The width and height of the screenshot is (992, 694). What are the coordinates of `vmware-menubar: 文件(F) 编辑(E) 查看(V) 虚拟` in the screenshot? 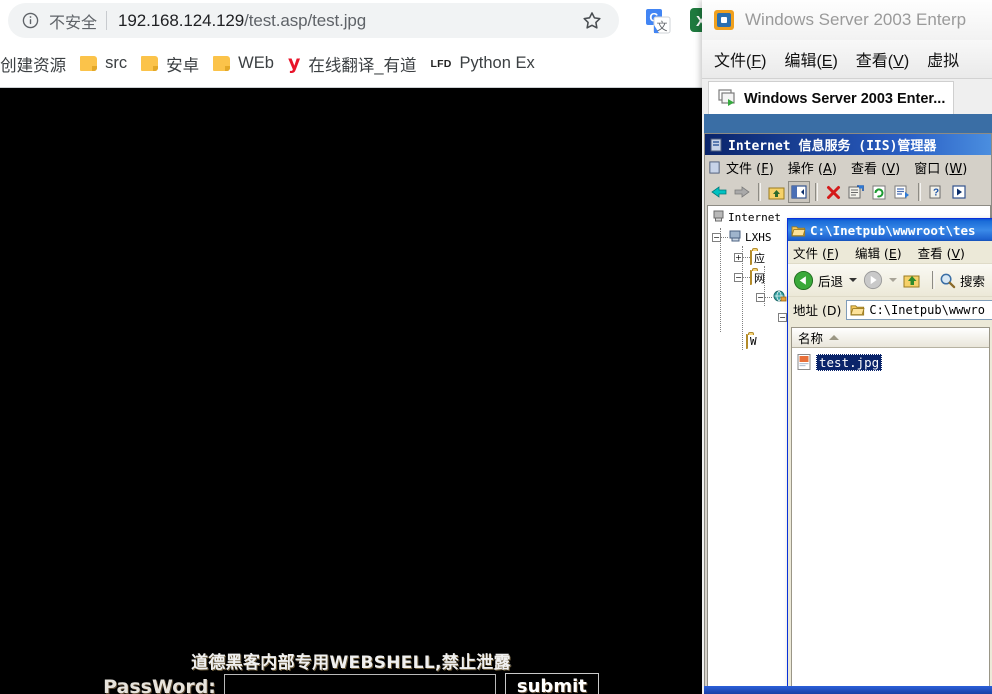 It's located at (847, 59).